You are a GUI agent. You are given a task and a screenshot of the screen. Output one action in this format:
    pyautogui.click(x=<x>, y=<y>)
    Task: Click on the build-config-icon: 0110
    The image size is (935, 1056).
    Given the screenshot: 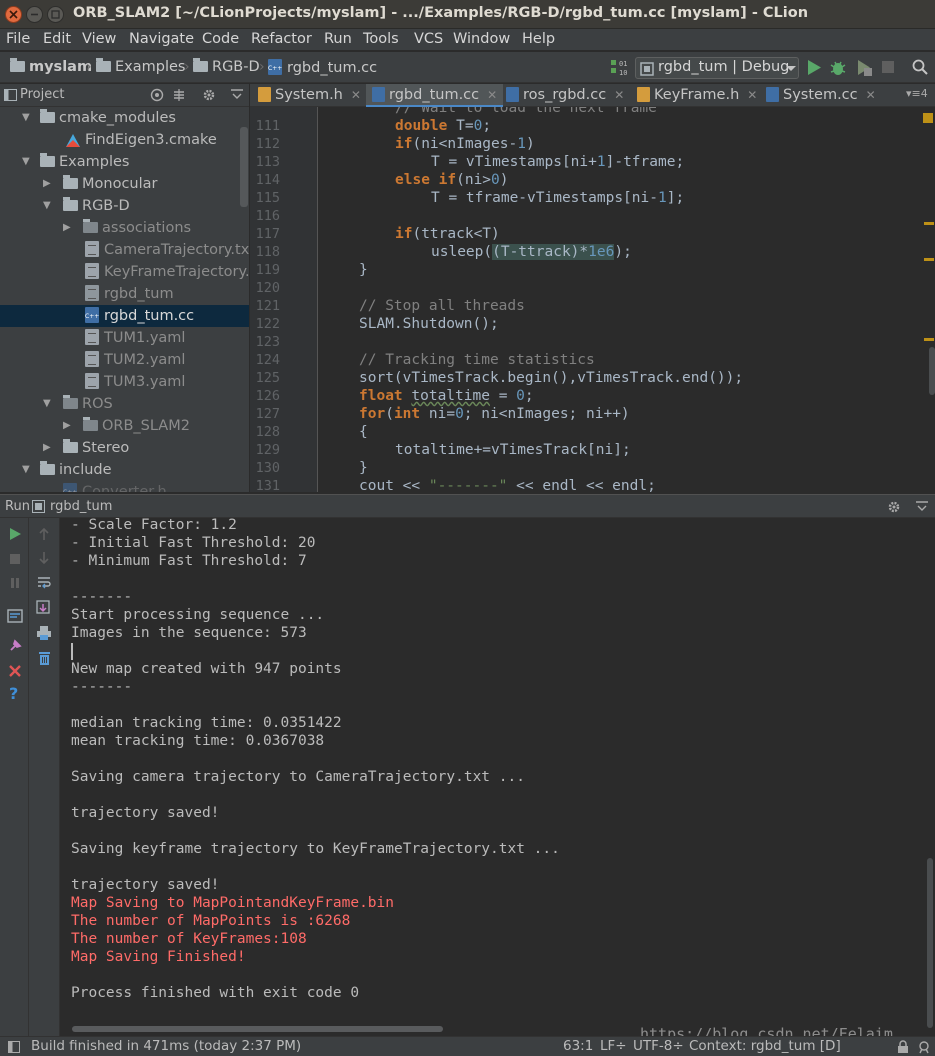 What is the action you would take?
    pyautogui.click(x=619, y=68)
    